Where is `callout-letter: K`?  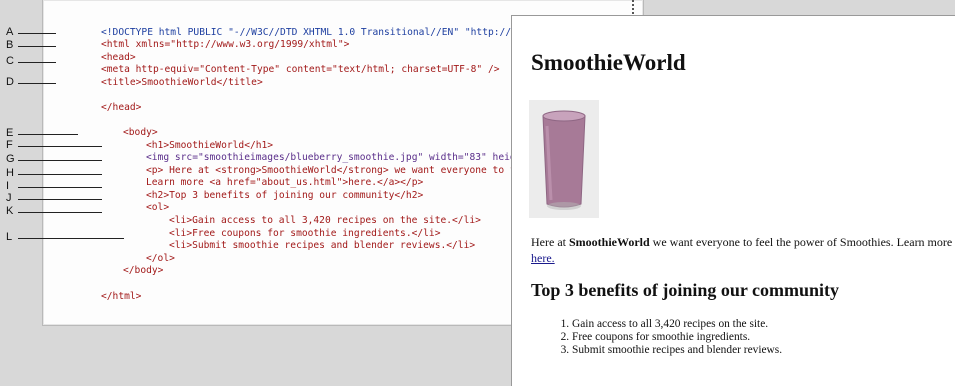
callout-letter: K is located at coordinates (10, 211).